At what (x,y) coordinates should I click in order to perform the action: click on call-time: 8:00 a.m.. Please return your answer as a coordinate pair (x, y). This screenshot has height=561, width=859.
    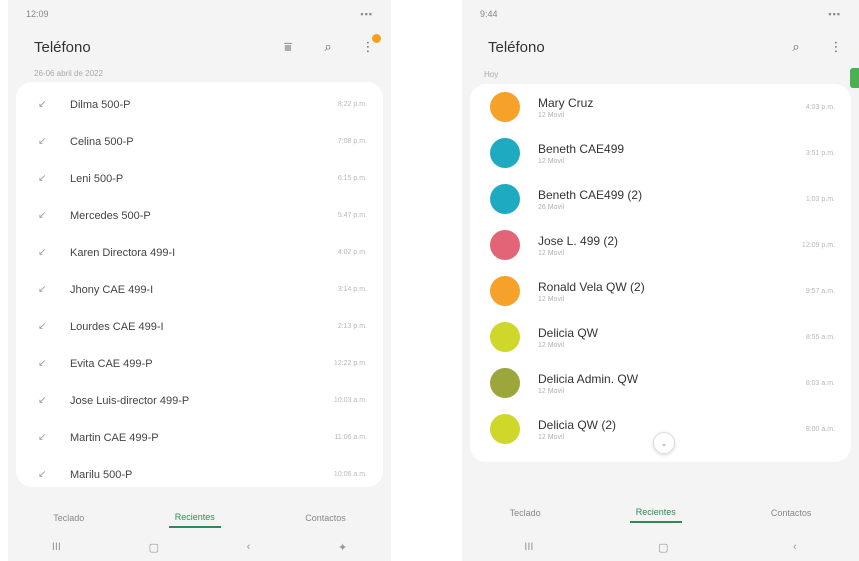
    Looking at the image, I should click on (820, 429).